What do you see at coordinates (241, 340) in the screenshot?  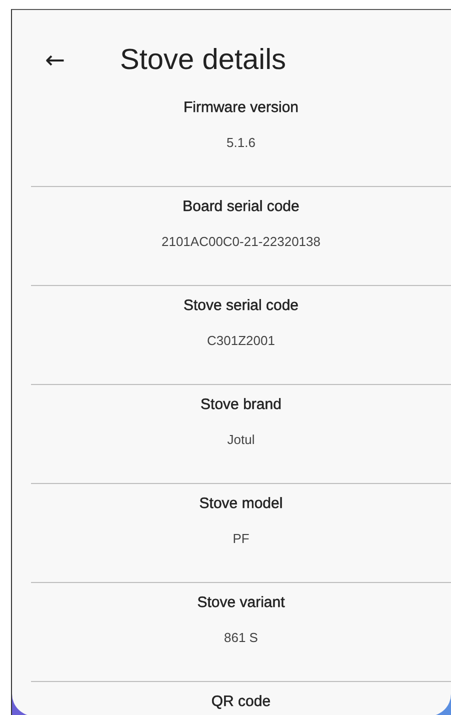 I see `detail-value: C301Z2001` at bounding box center [241, 340].